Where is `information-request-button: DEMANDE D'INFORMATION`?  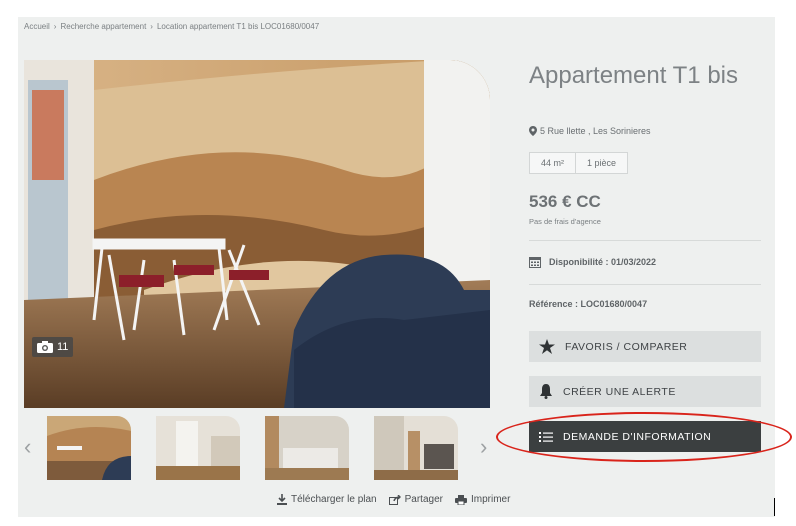 information-request-button: DEMANDE D'INFORMATION is located at coordinates (645, 436).